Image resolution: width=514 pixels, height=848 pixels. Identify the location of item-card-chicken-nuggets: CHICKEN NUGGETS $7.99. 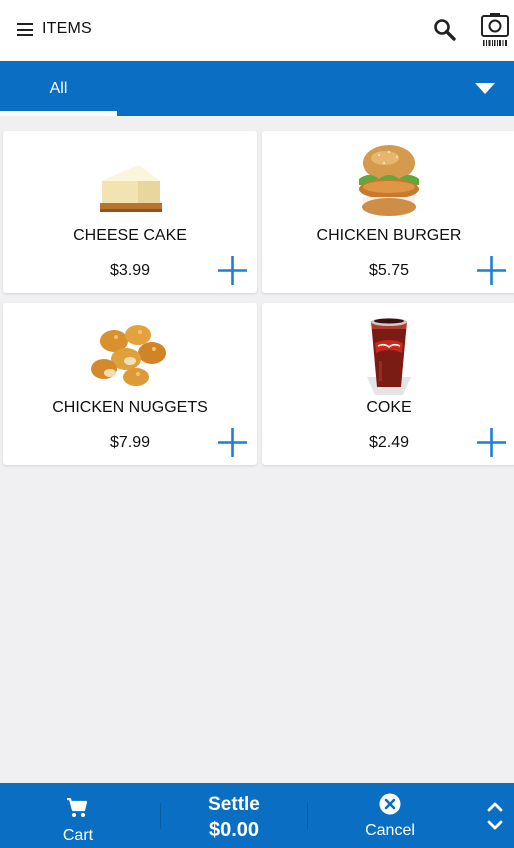
(130, 384).